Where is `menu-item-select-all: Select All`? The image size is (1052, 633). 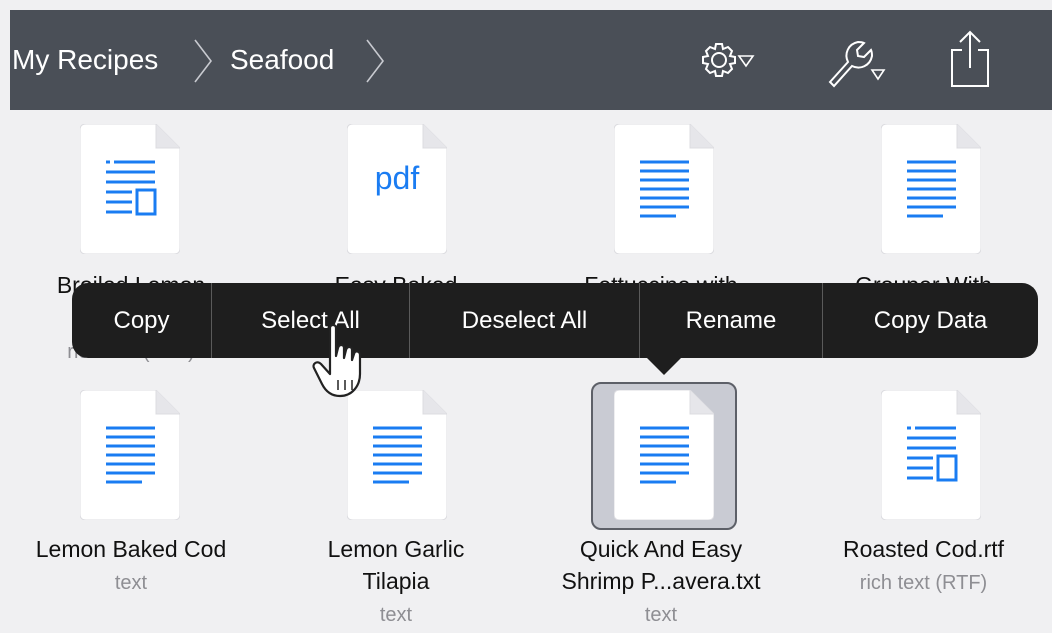 menu-item-select-all: Select All is located at coordinates (311, 320).